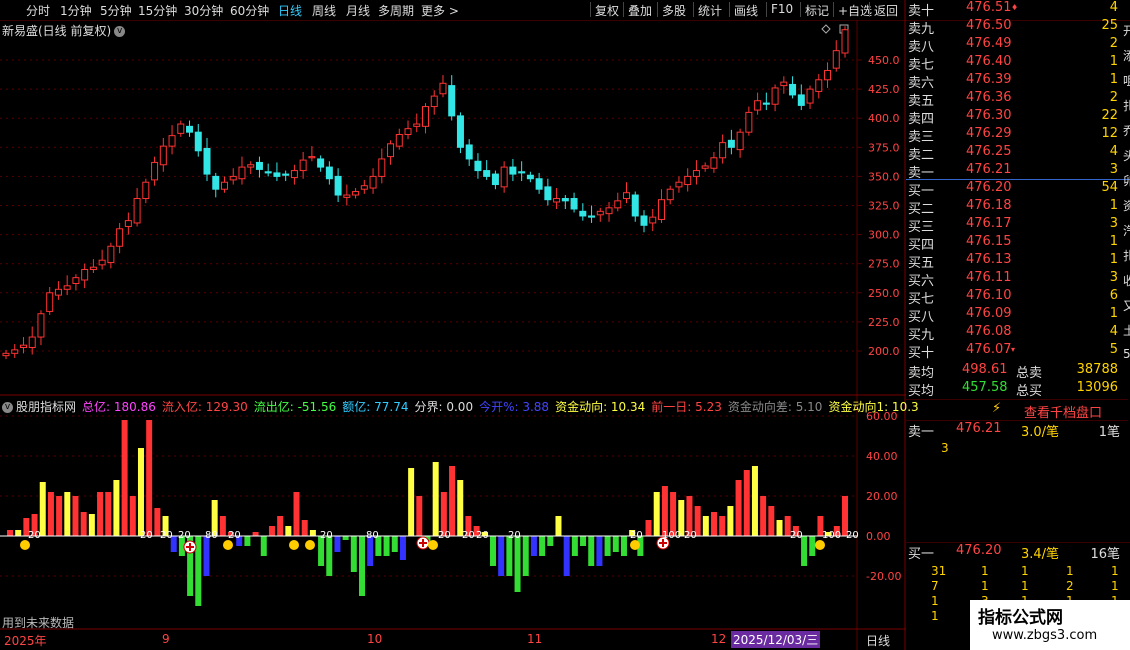 The width and height of the screenshot is (1130, 650). What do you see at coordinates (1113, 295) in the screenshot?
I see `ob-volume: 6` at bounding box center [1113, 295].